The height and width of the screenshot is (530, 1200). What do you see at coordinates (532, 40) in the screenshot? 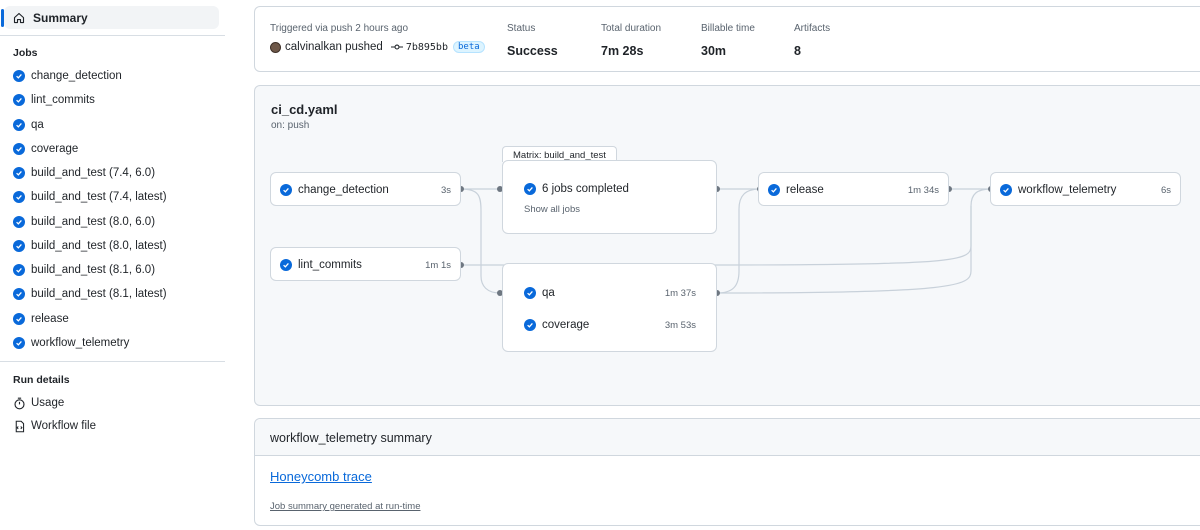
I see `status-col: Status Success` at bounding box center [532, 40].